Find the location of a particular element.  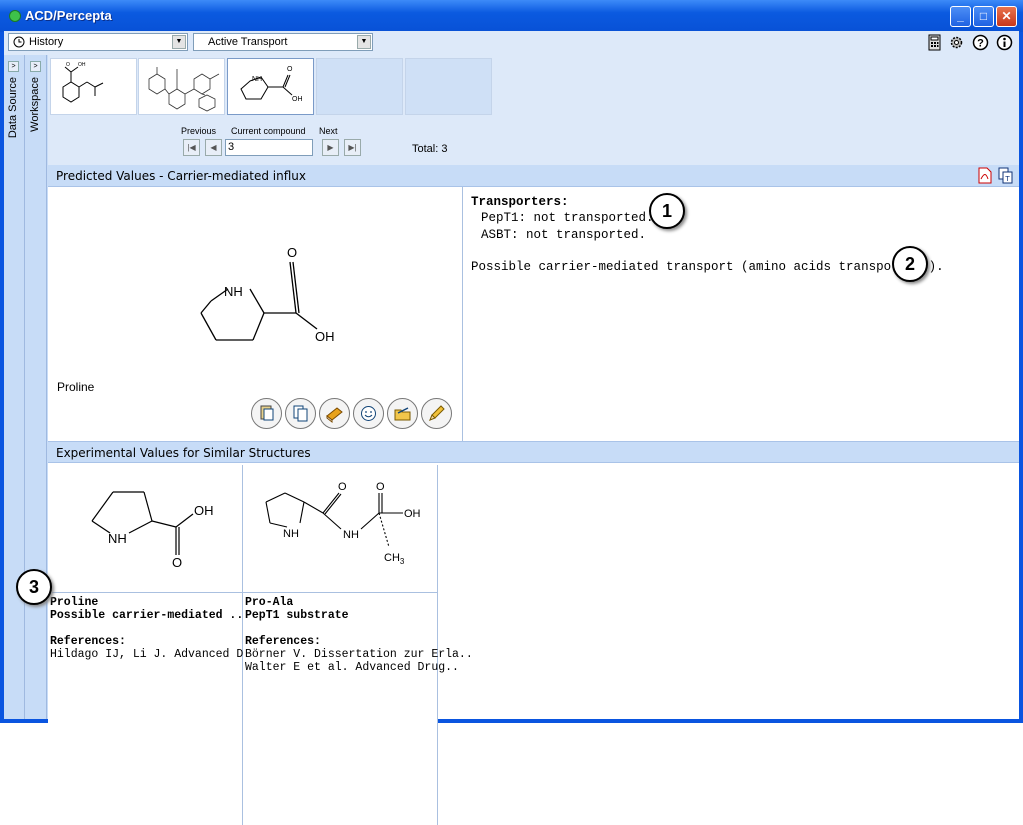

smiley-icon is located at coordinates (368, 413).